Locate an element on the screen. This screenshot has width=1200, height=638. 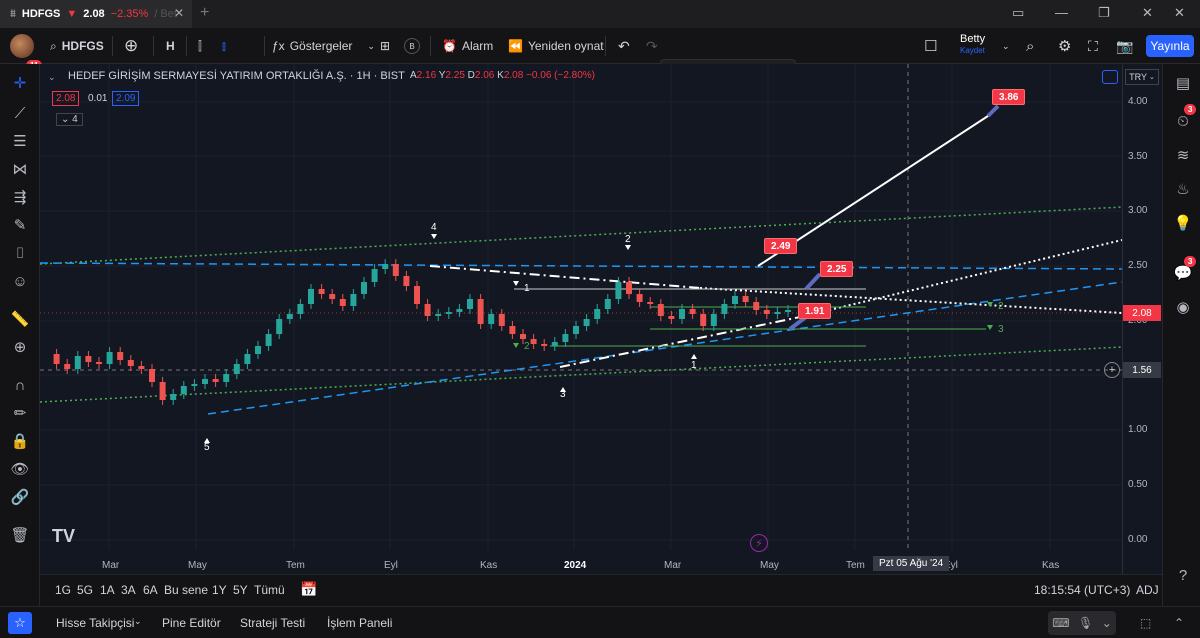
redo-icon: ↷ is located at coordinates (652, 46).